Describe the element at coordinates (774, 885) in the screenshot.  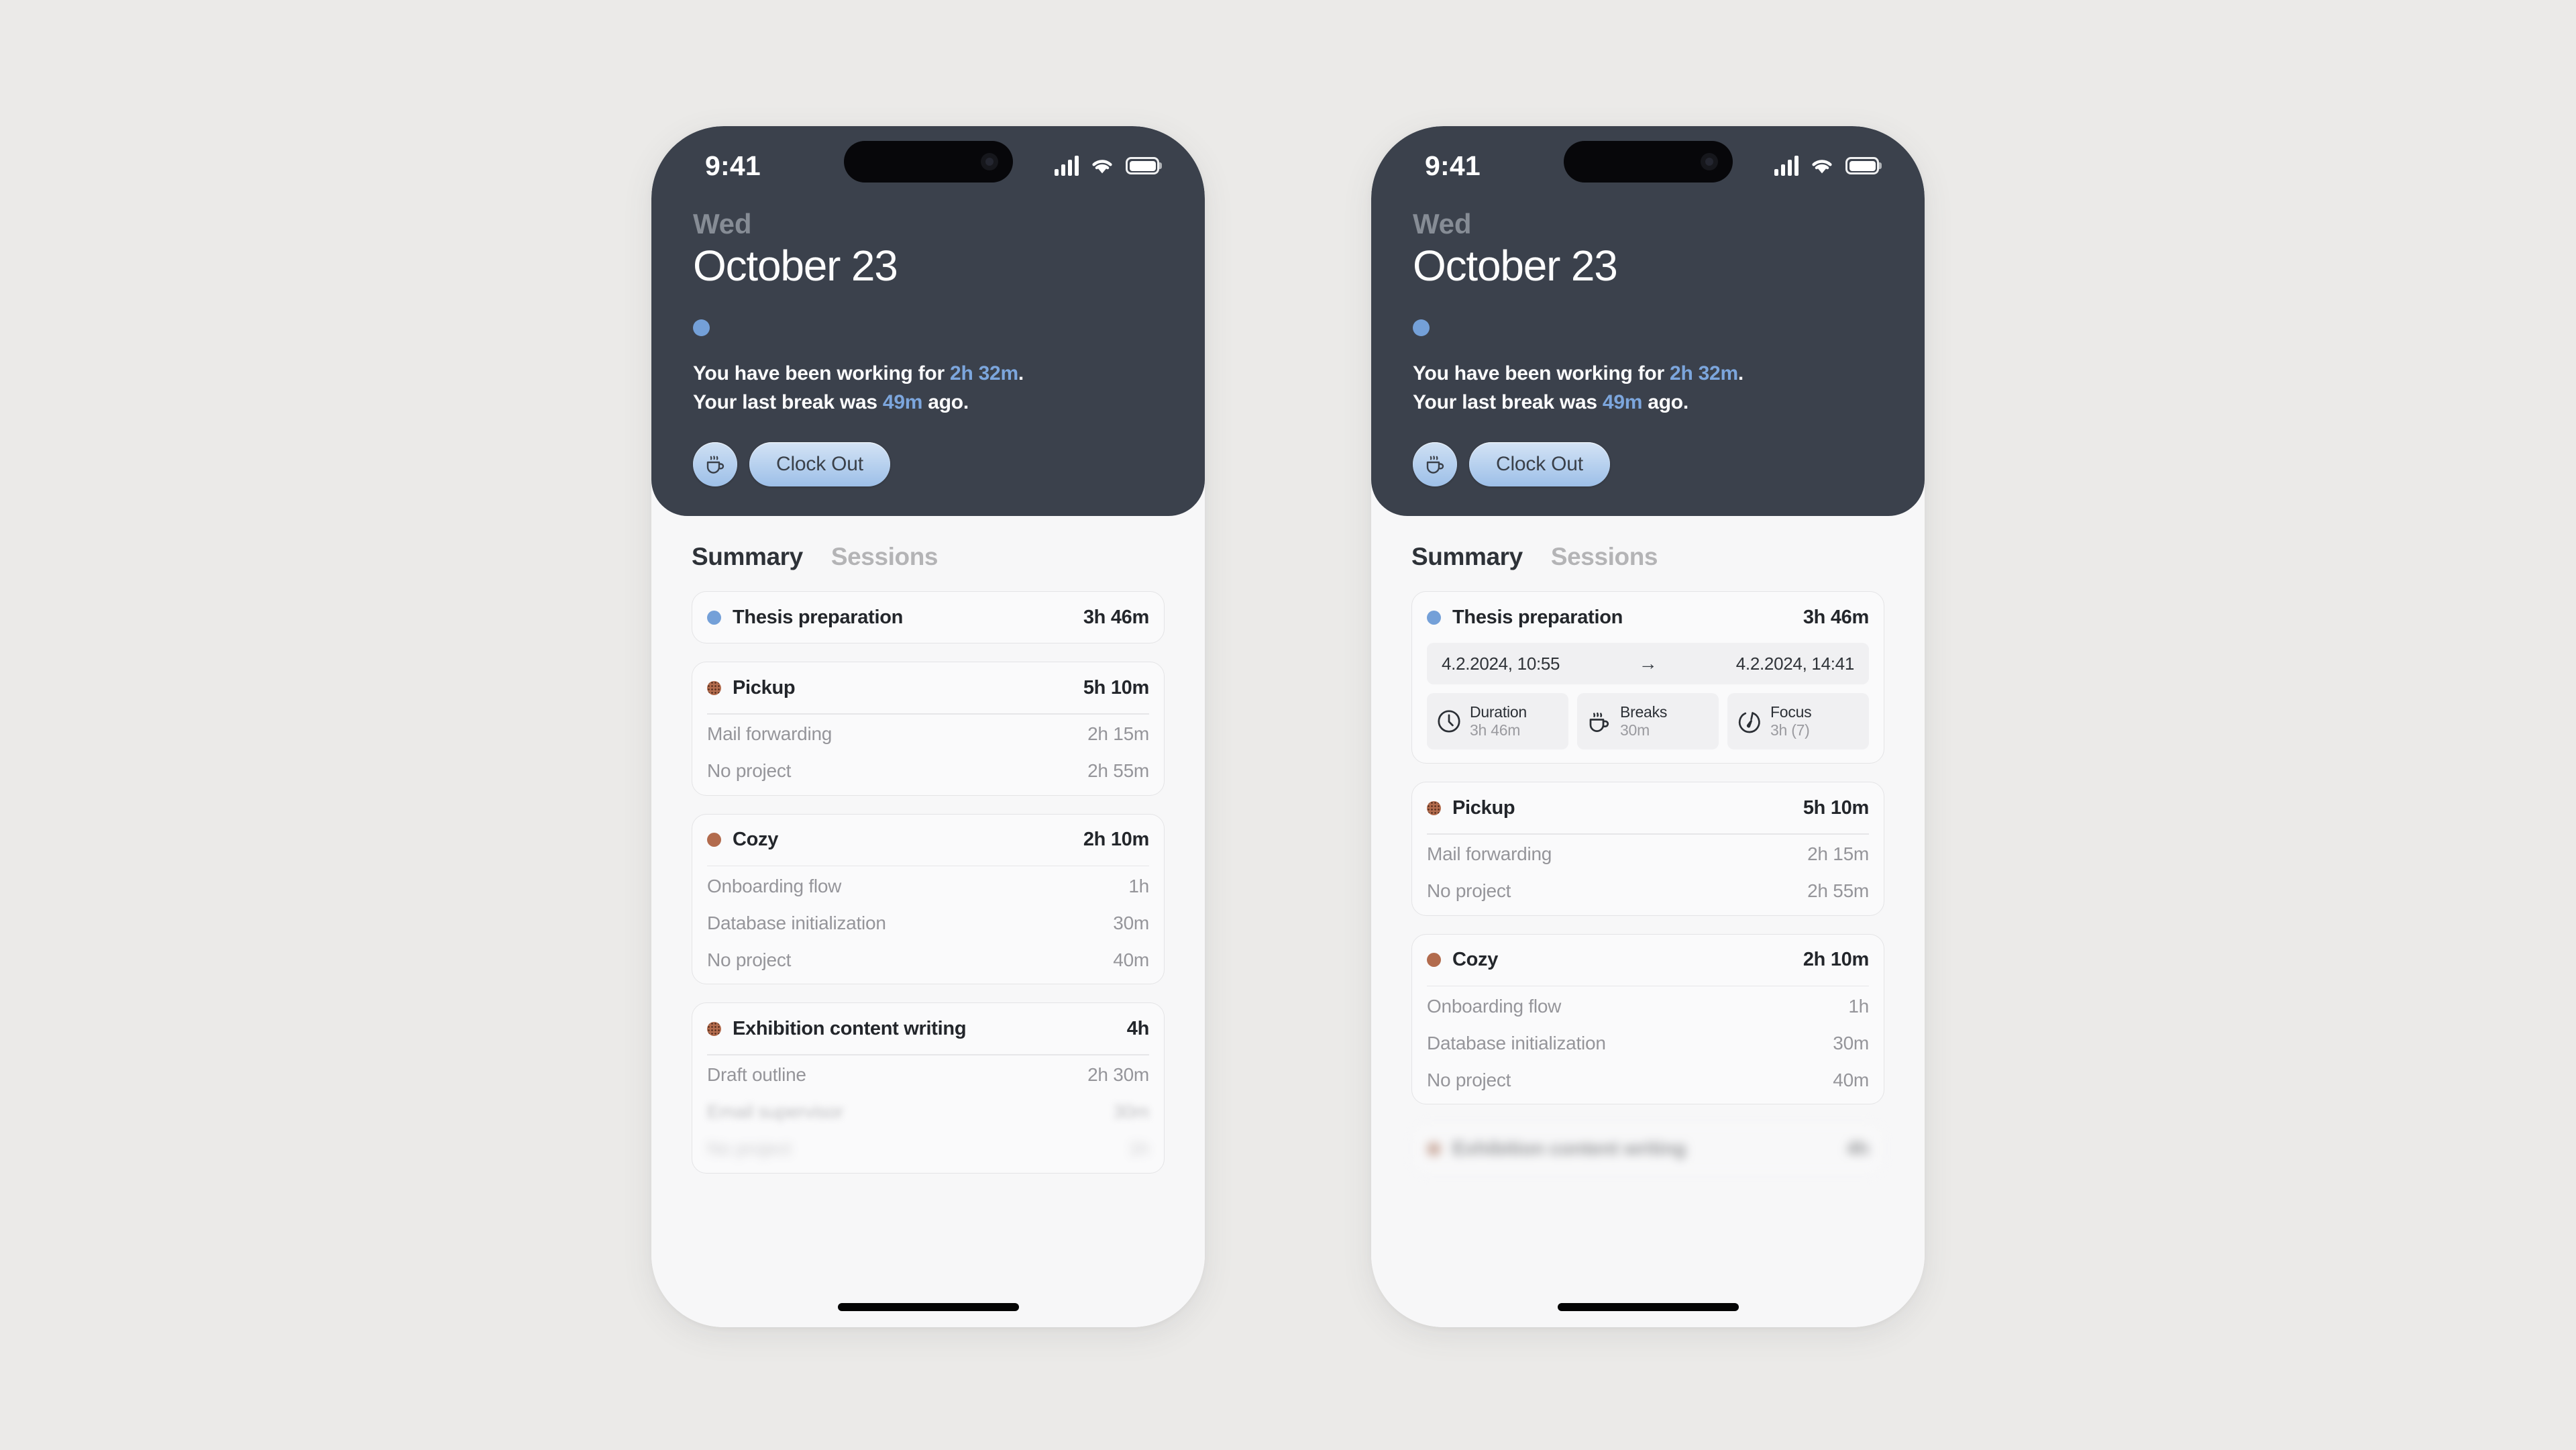
I see `task-label: Onboarding flow` at that location.